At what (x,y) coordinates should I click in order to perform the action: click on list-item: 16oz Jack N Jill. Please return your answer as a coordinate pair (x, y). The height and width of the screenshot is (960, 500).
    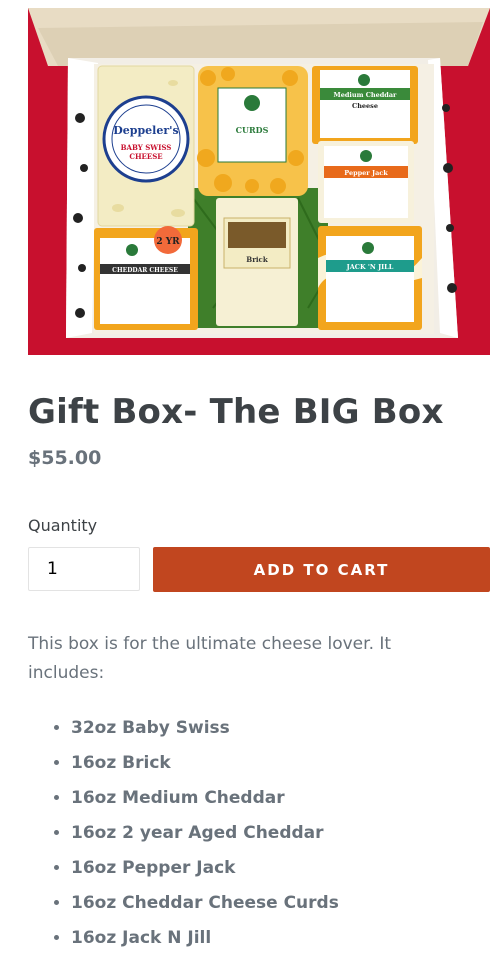
    Looking at the image, I should click on (205, 938).